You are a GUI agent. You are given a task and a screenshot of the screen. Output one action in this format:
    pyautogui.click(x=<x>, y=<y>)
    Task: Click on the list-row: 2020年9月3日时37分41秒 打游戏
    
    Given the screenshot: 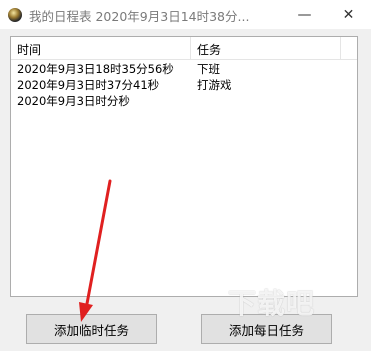 What is the action you would take?
    pyautogui.click(x=184, y=84)
    